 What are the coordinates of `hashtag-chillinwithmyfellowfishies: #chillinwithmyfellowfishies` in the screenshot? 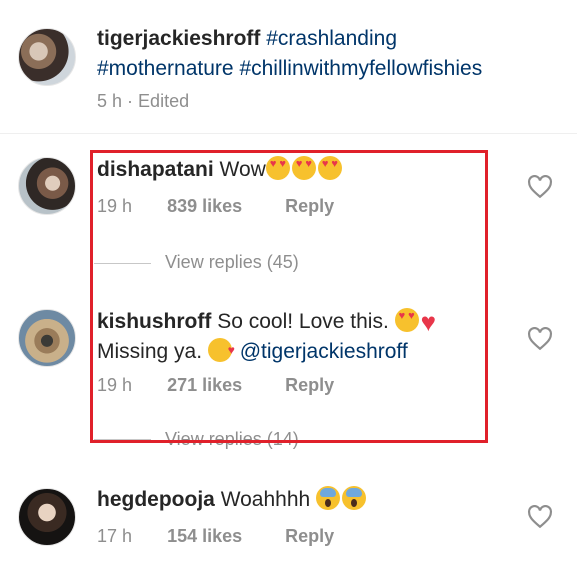 It's located at (360, 68).